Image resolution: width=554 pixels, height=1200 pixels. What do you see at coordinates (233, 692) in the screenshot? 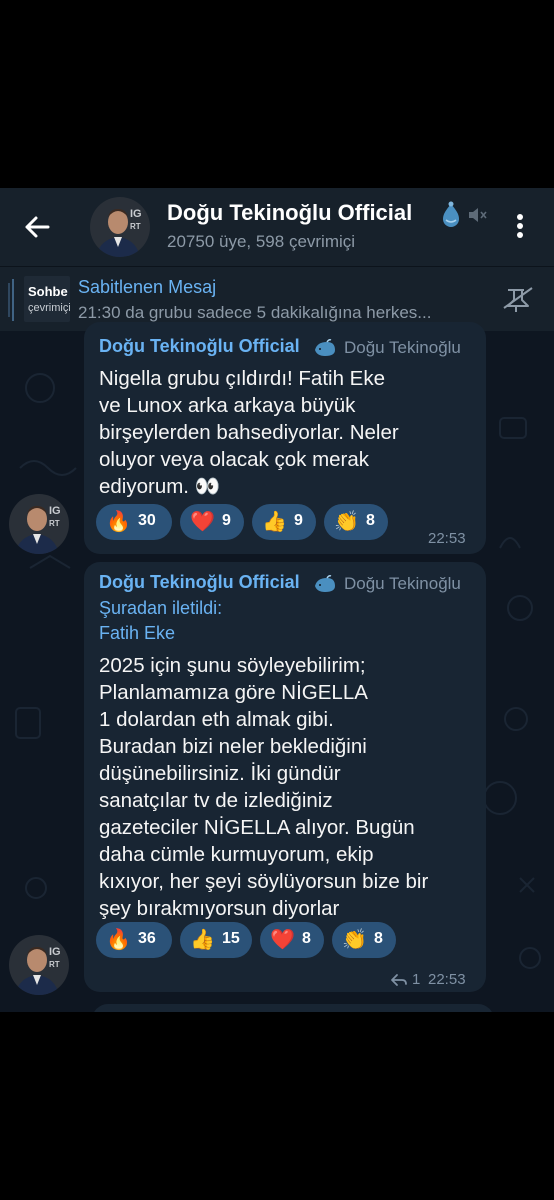
I see `message-line: Planlamamıza göre NİGELLA` at bounding box center [233, 692].